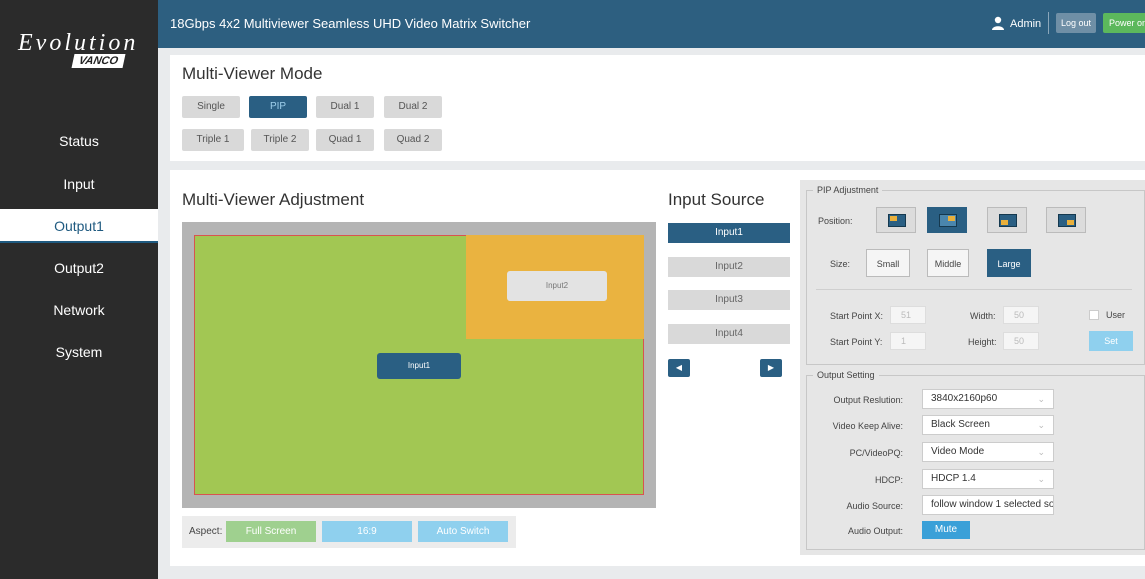 The height and width of the screenshot is (579, 1145). I want to click on pc-video-select: Video Mode ⌄, so click(988, 452).